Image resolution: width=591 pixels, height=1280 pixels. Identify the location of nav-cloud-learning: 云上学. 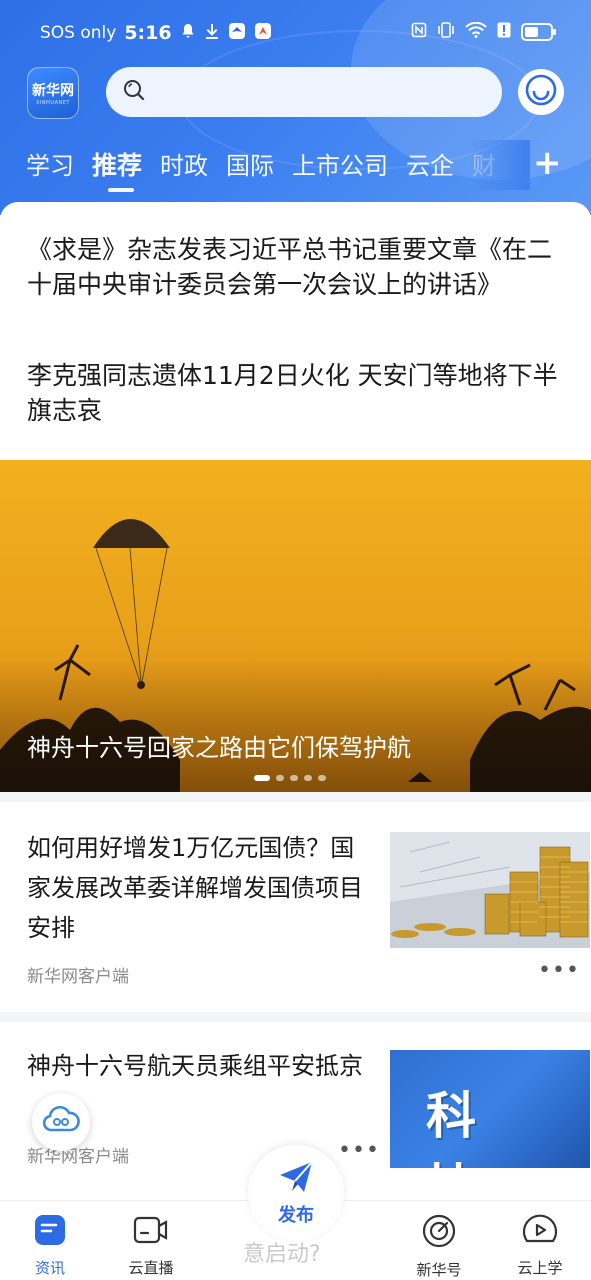
(540, 1245).